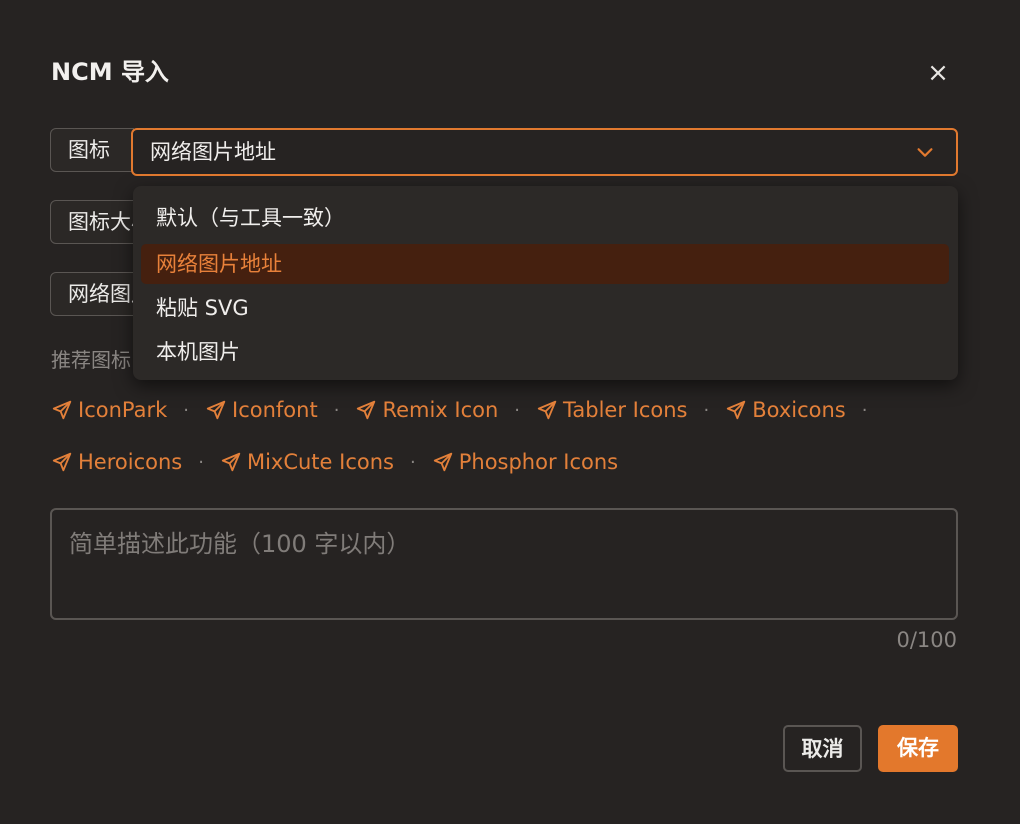  What do you see at coordinates (545, 308) in the screenshot?
I see `option-paste-svg: 粘贴 SVG` at bounding box center [545, 308].